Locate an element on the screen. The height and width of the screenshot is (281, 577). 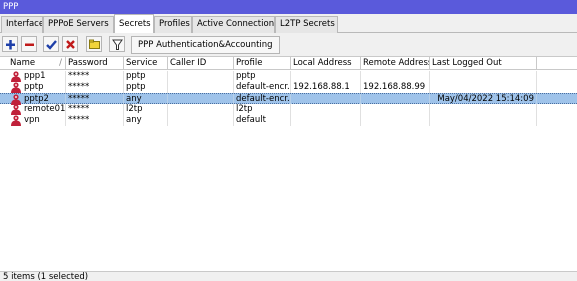
column-header-local-address: Local Address is located at coordinates (326, 63).